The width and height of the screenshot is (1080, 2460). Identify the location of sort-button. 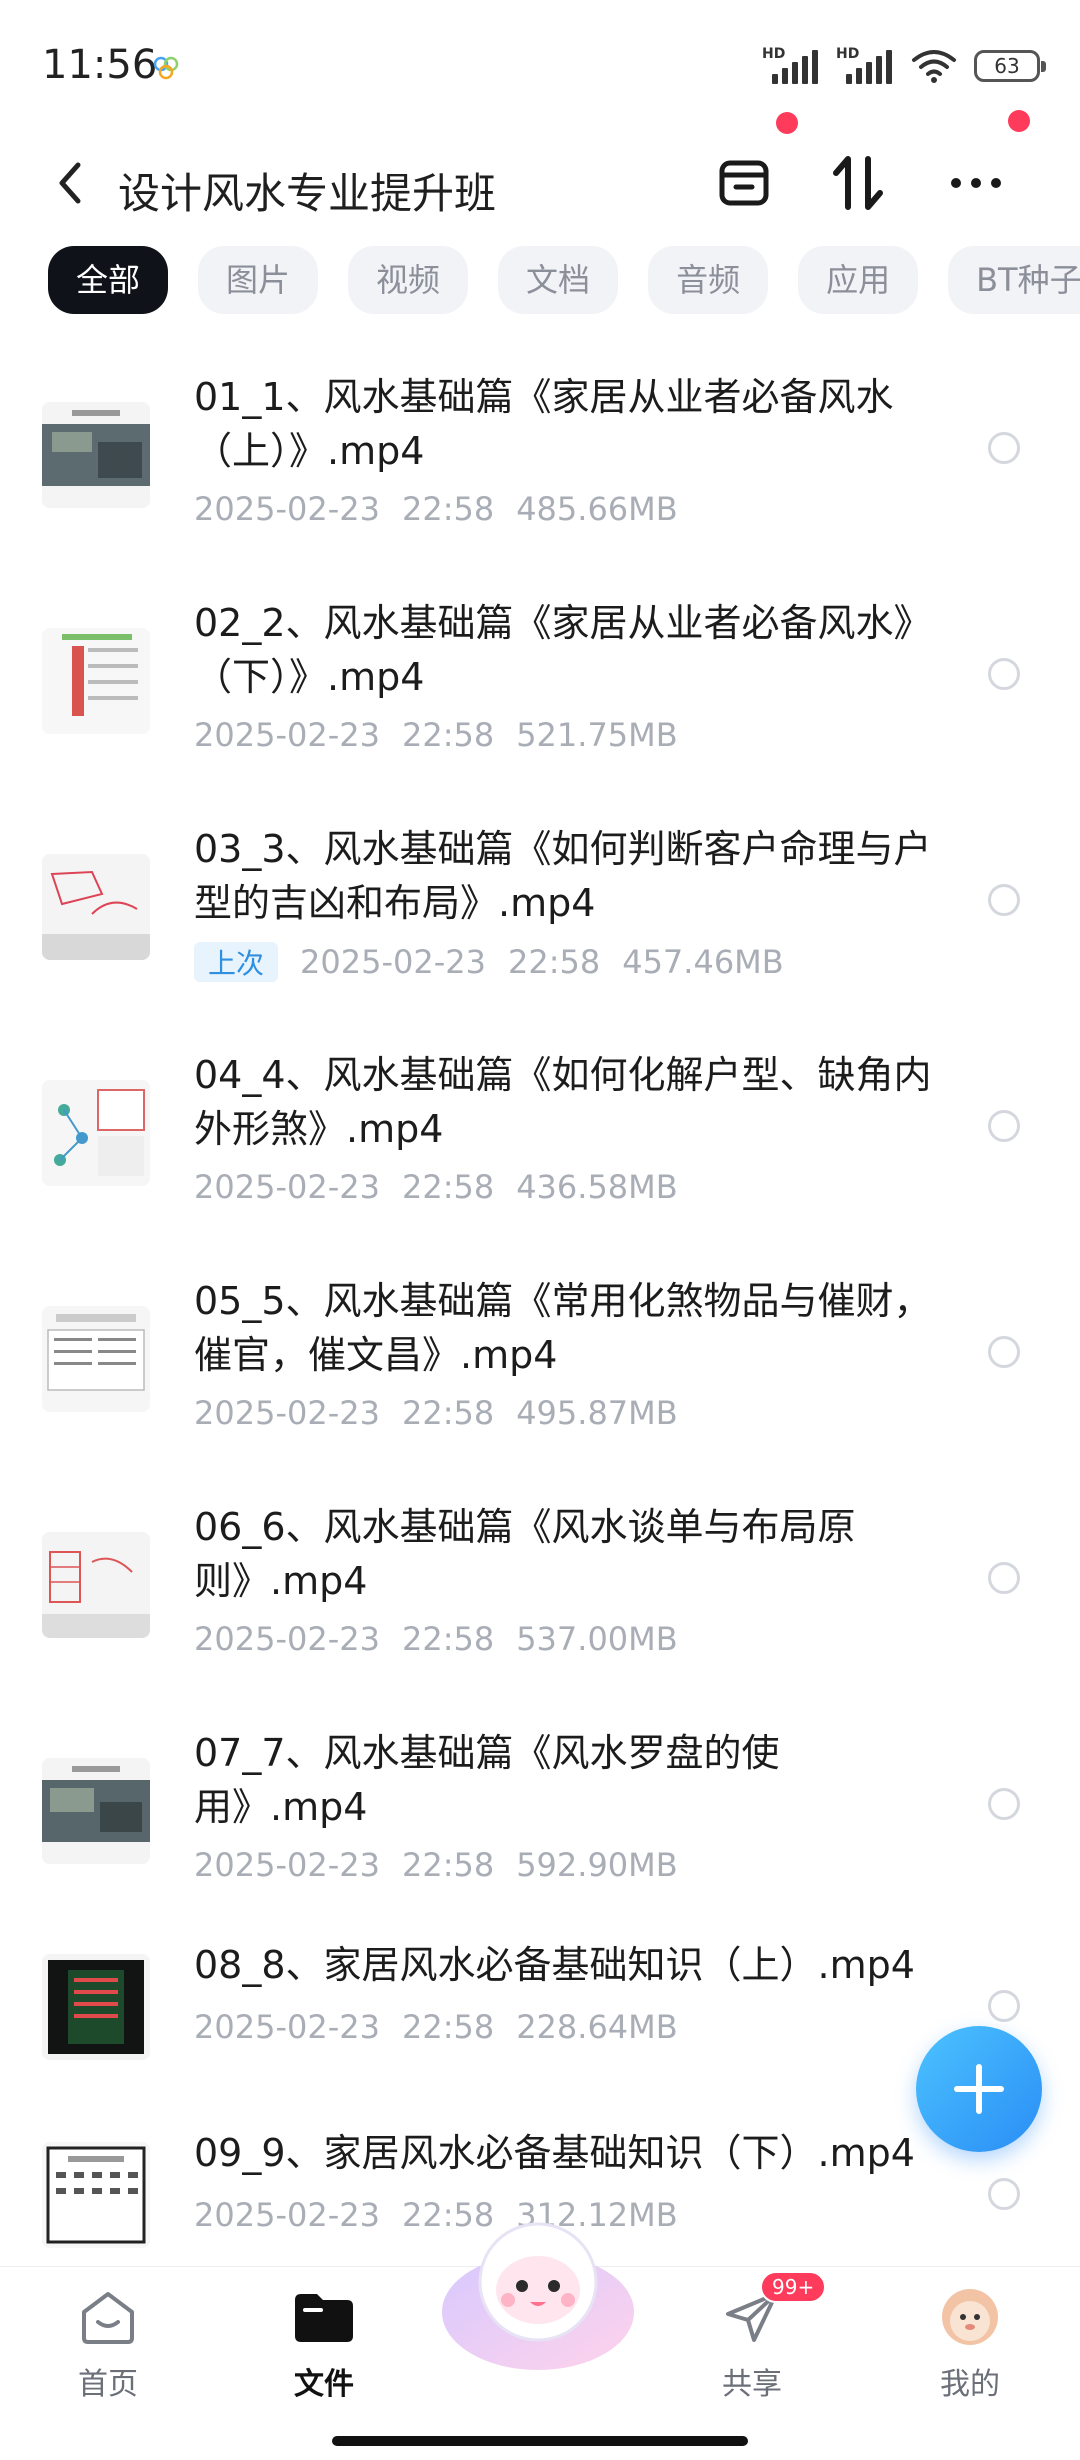
(858, 183).